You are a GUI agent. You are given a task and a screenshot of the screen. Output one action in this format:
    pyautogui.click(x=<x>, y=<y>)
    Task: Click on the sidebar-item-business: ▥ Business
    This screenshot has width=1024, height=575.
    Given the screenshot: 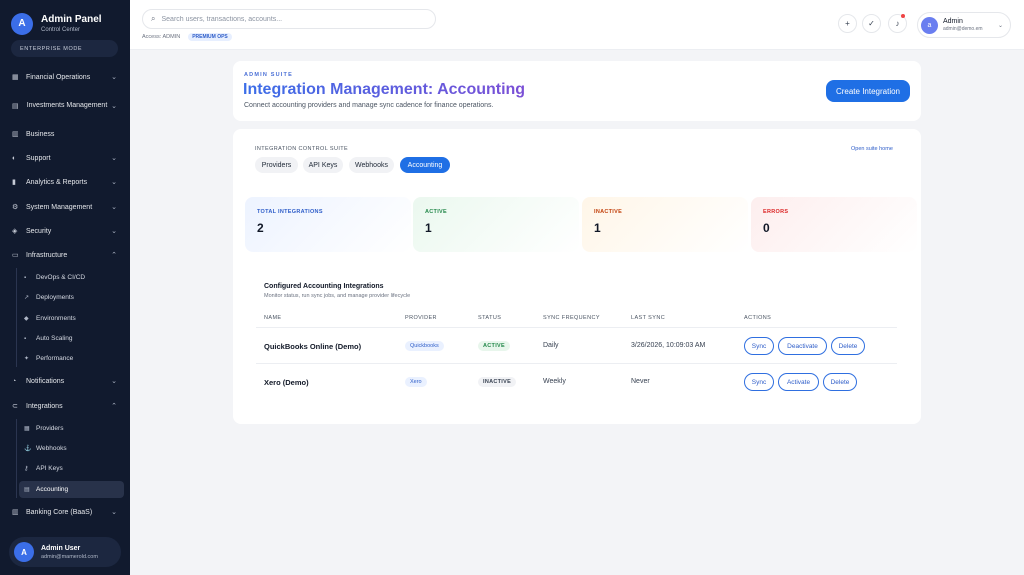 What is the action you would take?
    pyautogui.click(x=65, y=134)
    